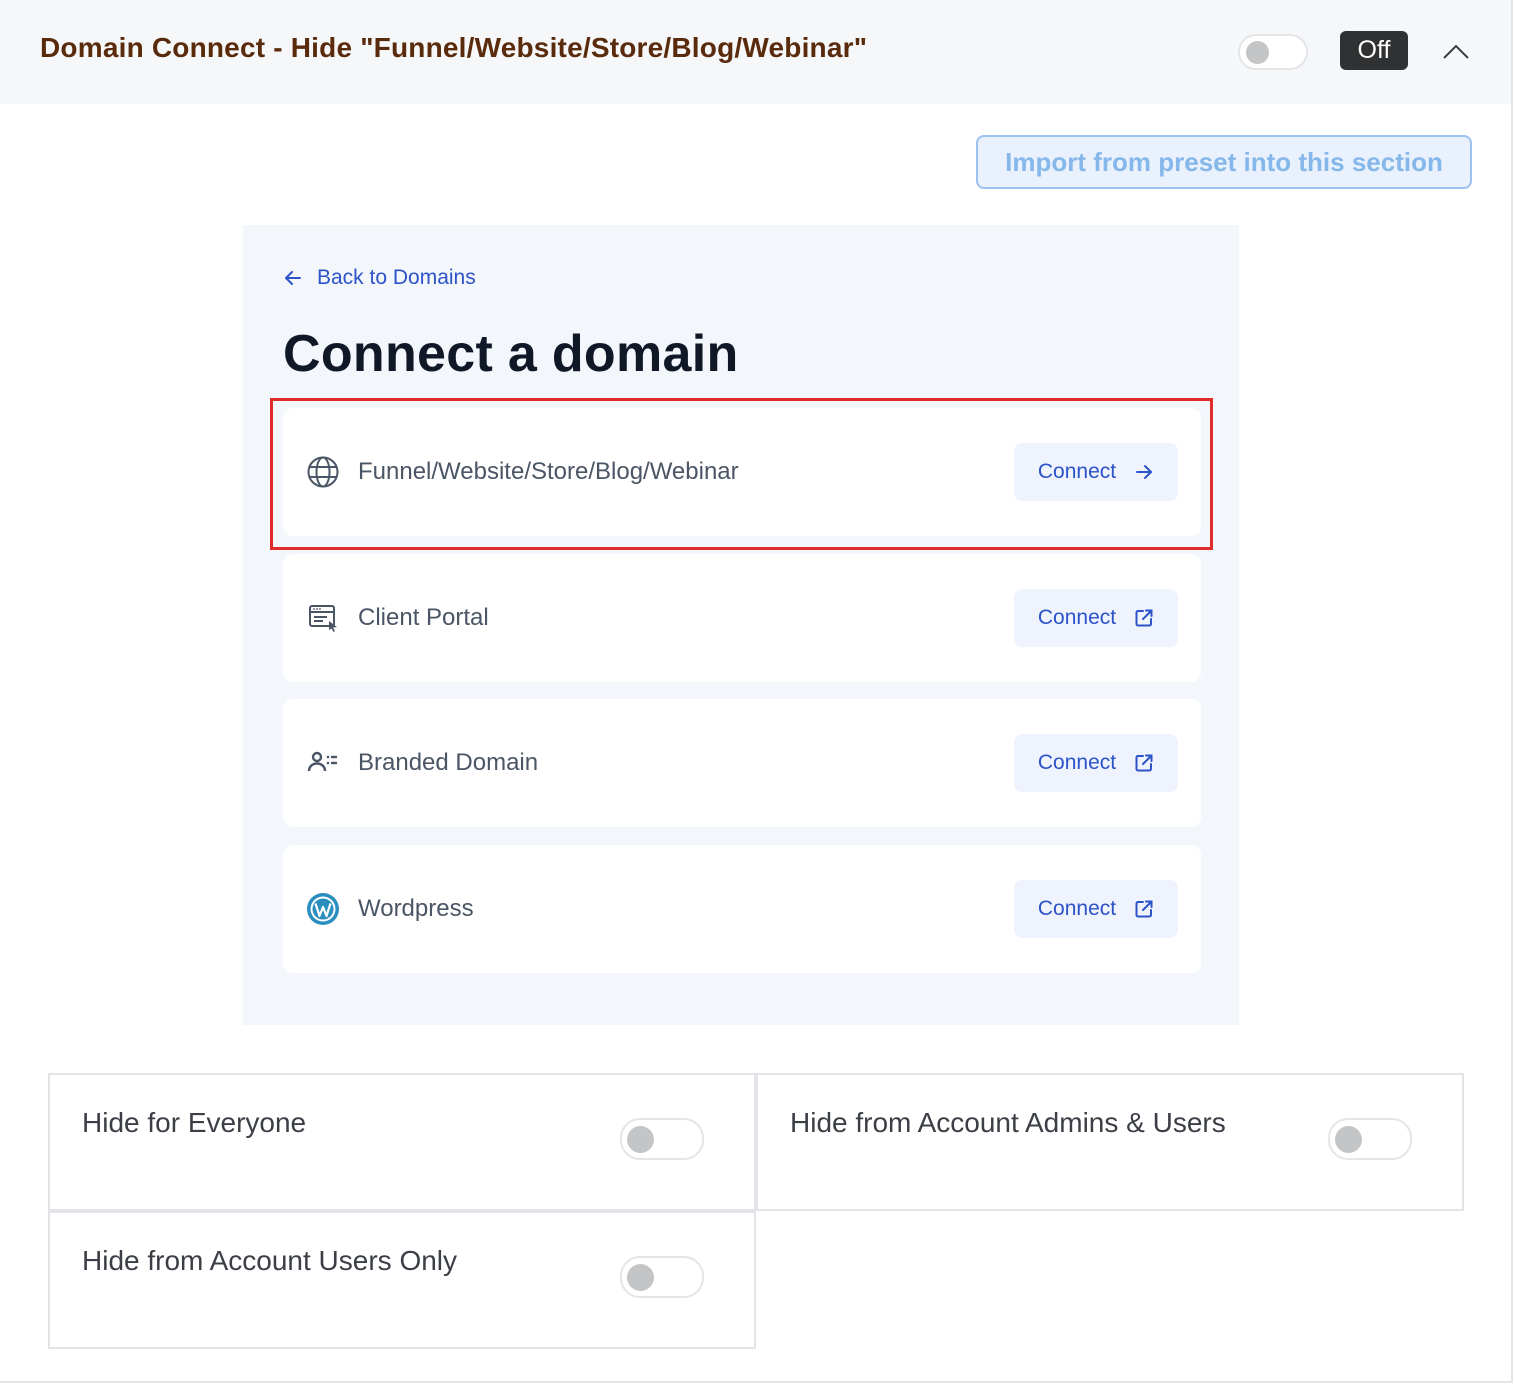 This screenshot has width=1514, height=1384. Describe the element at coordinates (1224, 162) in the screenshot. I see `import-from-preset-button: Import from preset into this section` at that location.